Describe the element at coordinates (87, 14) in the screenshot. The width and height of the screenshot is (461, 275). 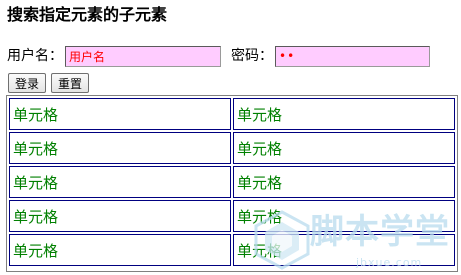
I see `page-title: 搜索指定元素的子元素` at that location.